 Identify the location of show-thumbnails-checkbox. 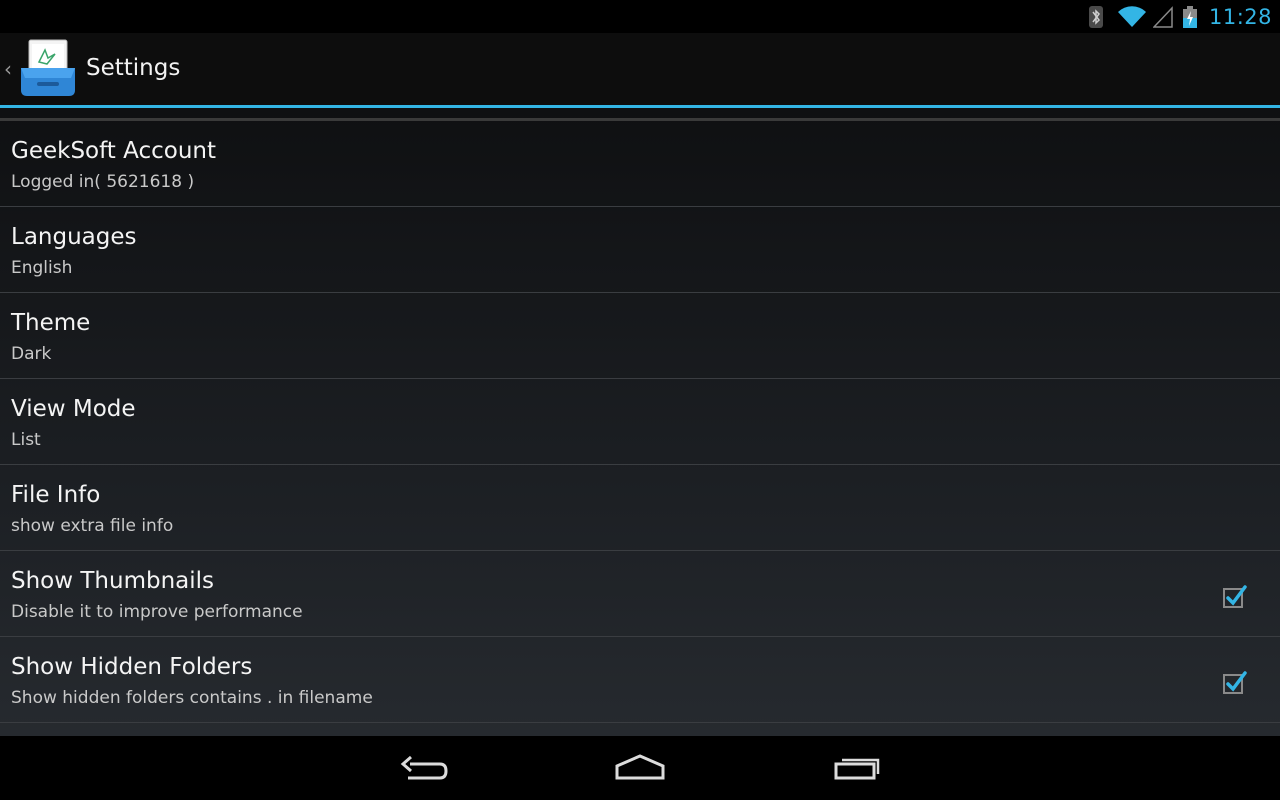
(1235, 596).